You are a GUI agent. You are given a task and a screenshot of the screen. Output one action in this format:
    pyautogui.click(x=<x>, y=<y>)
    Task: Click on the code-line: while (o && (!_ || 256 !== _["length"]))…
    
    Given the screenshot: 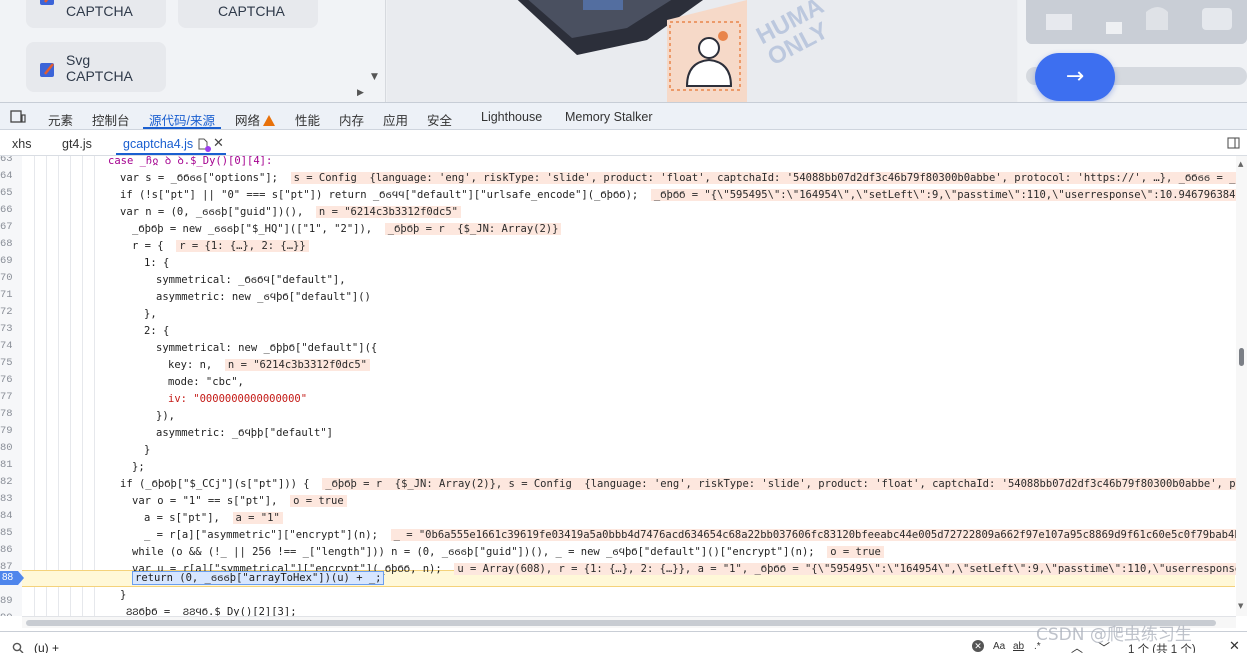 What is the action you would take?
    pyautogui.click(x=508, y=552)
    